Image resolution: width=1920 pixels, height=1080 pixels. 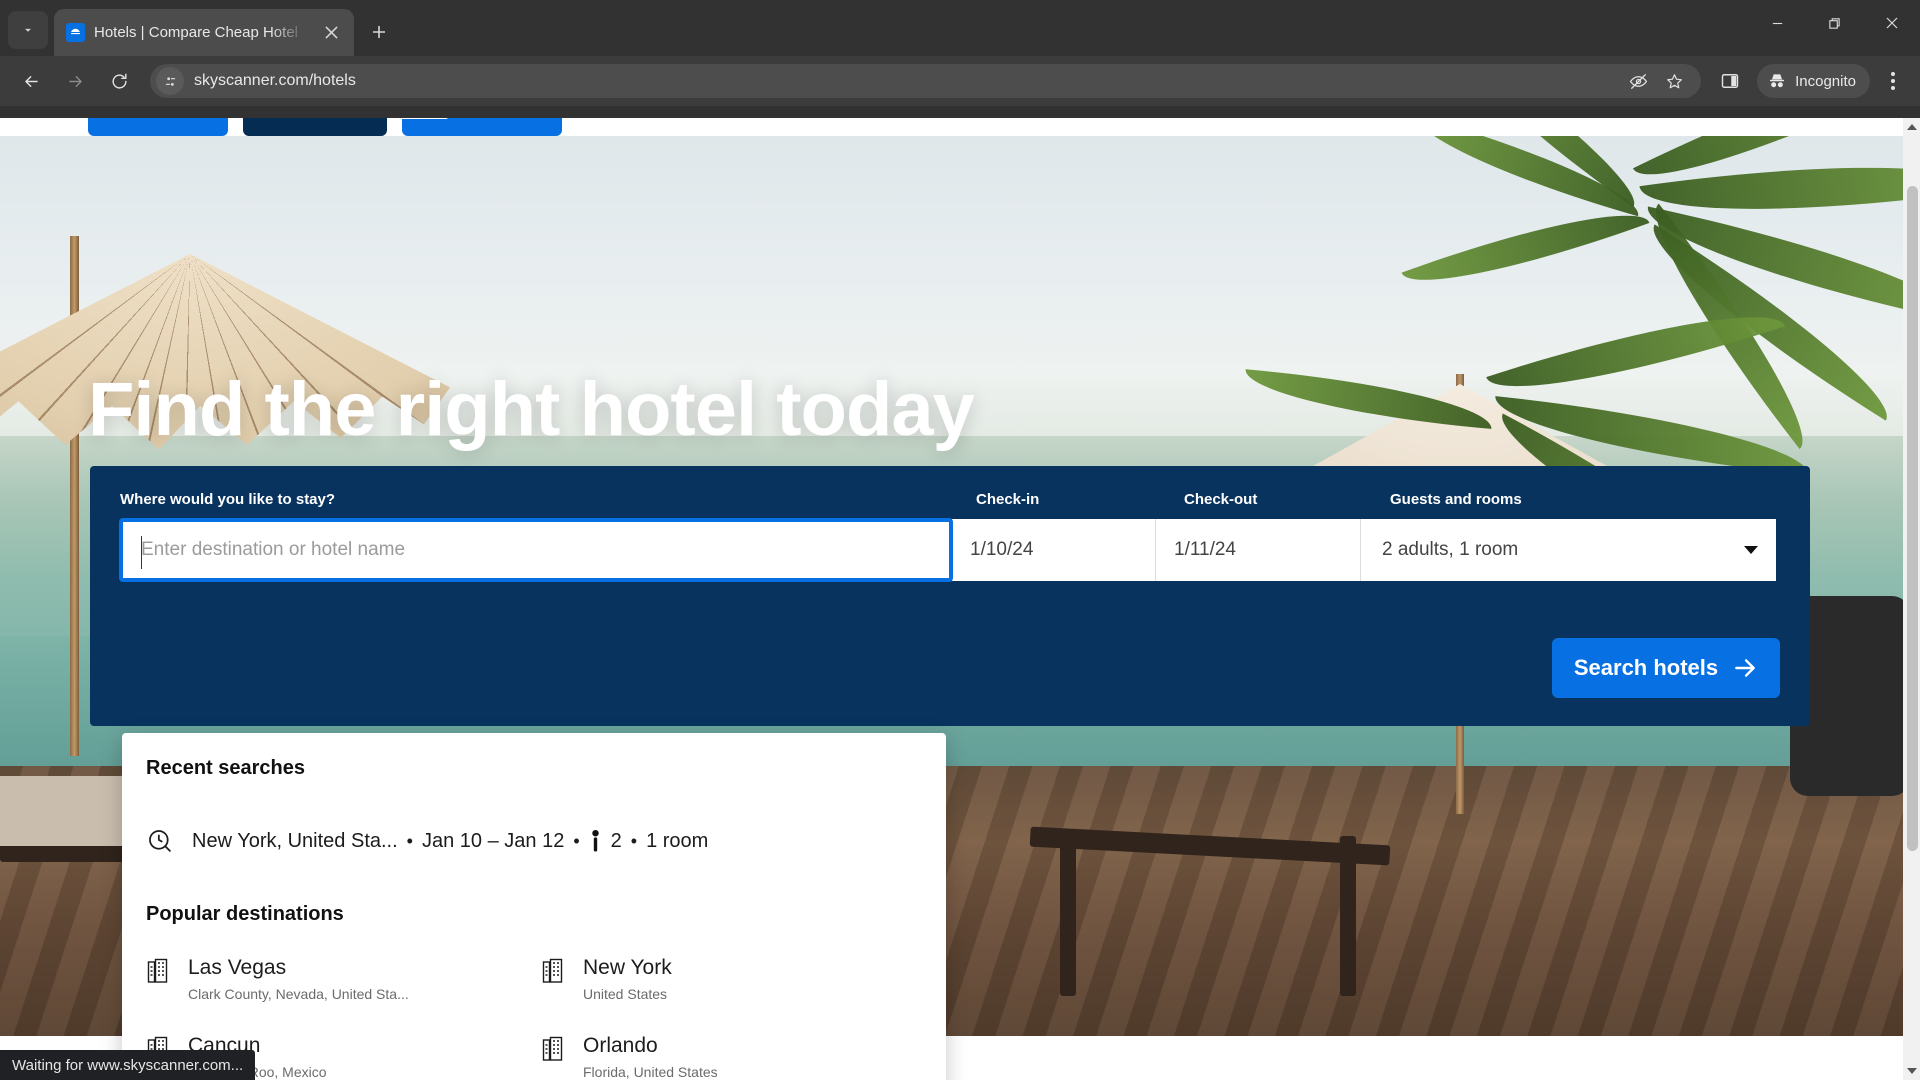 What do you see at coordinates (275, 80) in the screenshot?
I see `url-text: skyscanner.com/hotels` at bounding box center [275, 80].